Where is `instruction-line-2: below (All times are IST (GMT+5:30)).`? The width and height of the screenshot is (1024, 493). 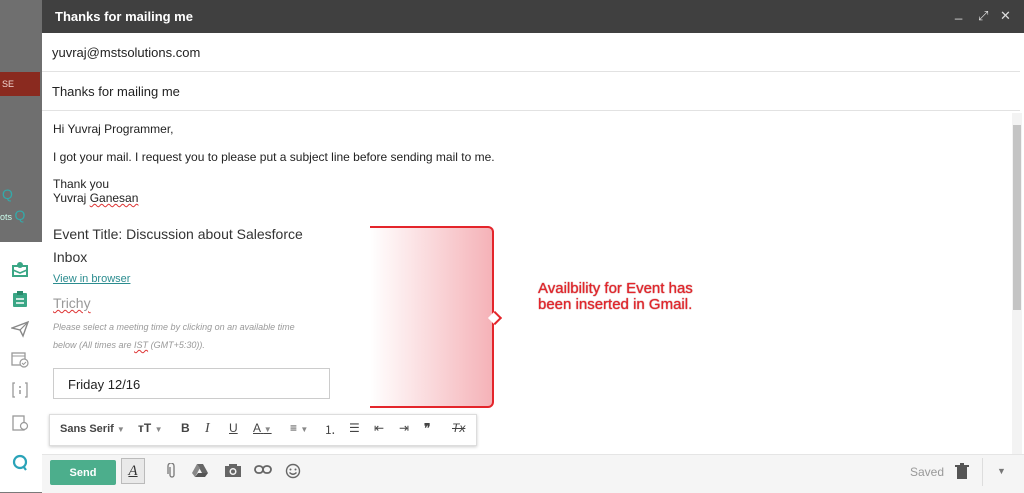
instruction-line-2: below (All times are IST (GMT+5:30)). is located at coordinates (129, 345).